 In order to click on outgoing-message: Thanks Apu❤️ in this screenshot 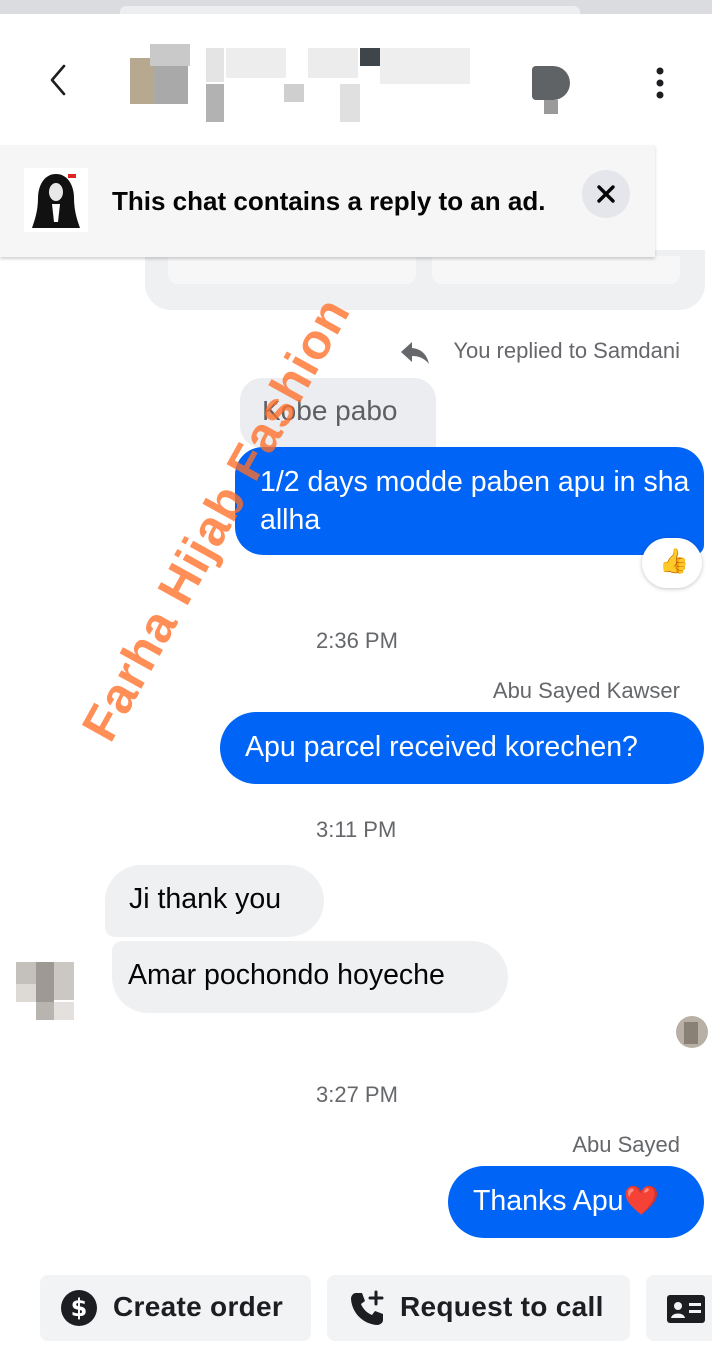, I will do `click(576, 1202)`.